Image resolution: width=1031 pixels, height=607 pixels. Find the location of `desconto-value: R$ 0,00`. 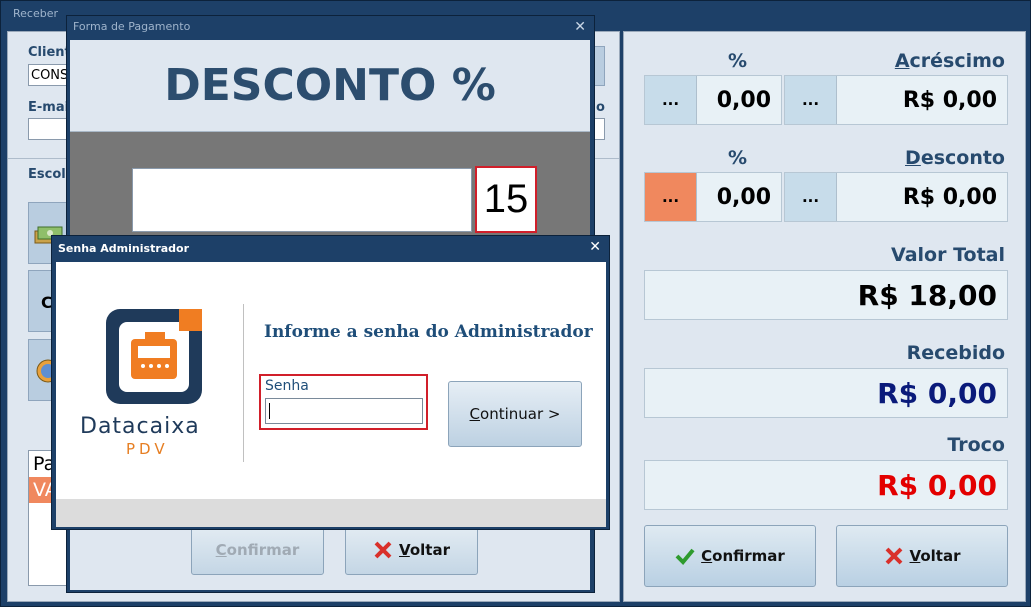

desconto-value: R$ 0,00 is located at coordinates (949, 197).